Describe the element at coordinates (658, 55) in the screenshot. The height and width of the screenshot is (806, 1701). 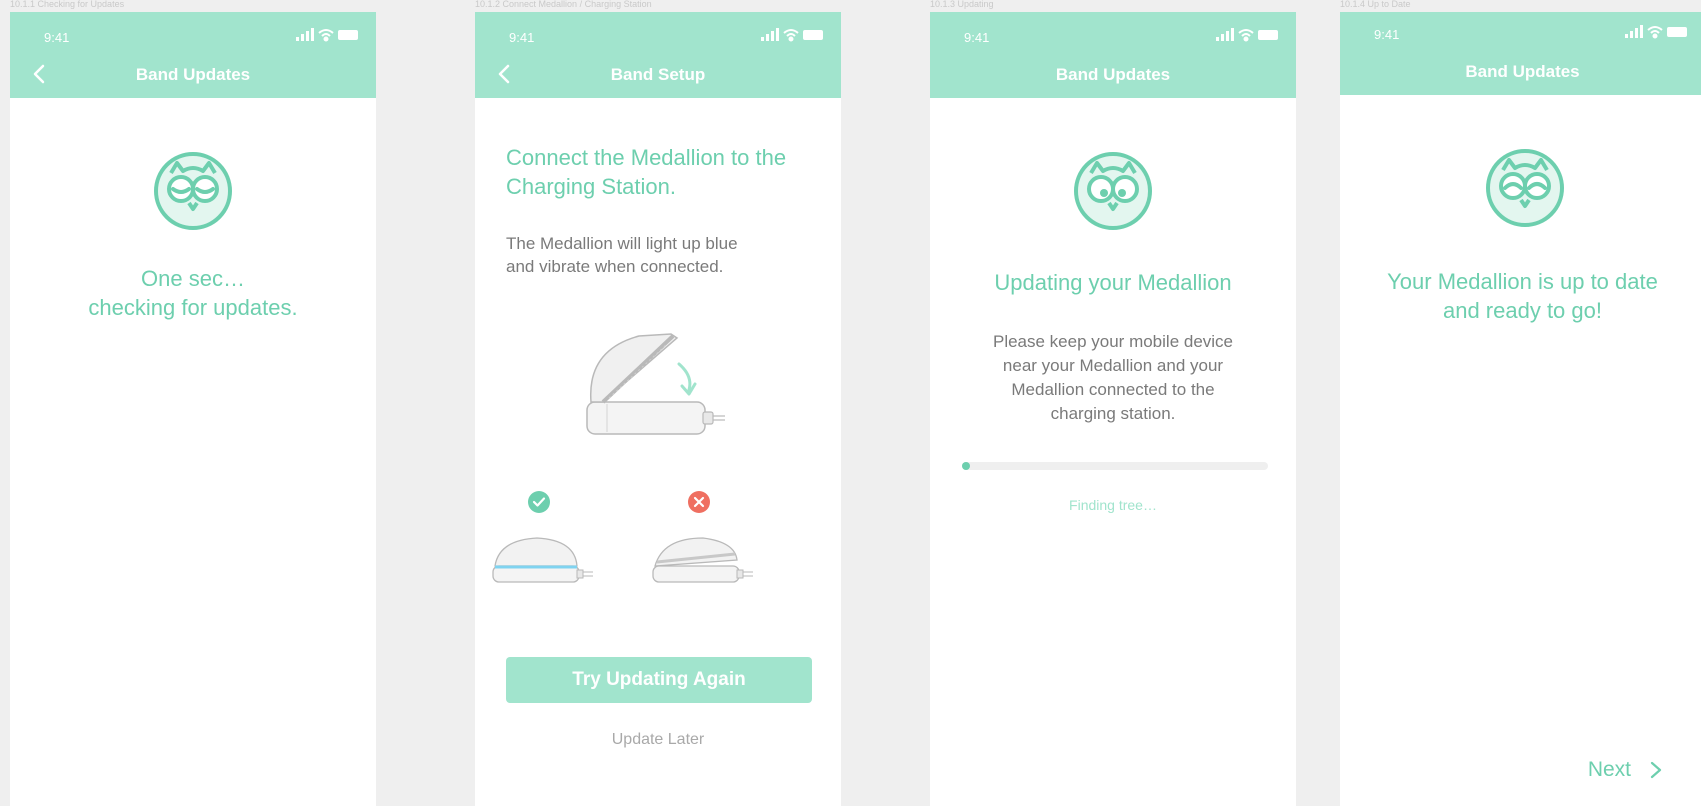
I see `nav-header: 9:41 Band Setup` at that location.